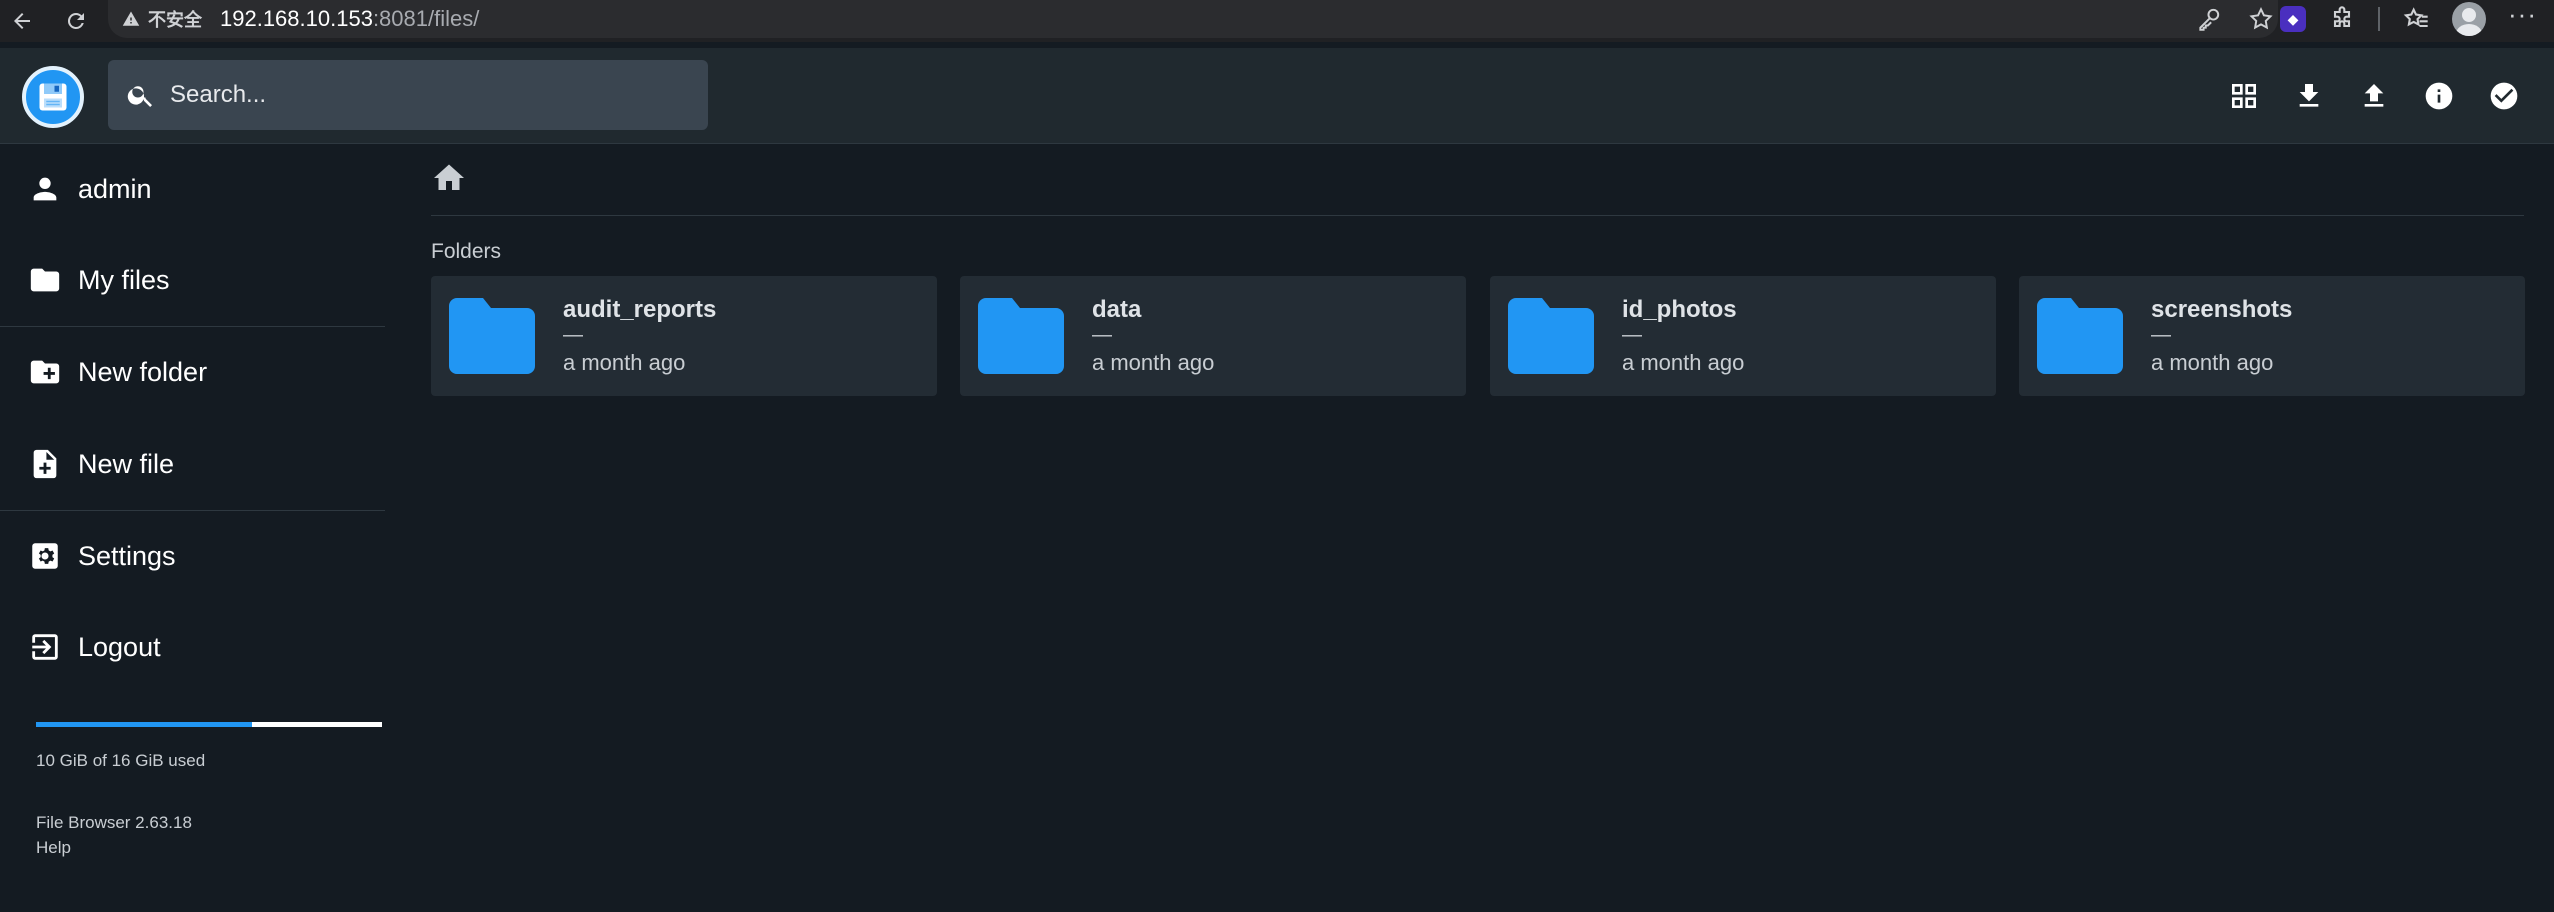 This screenshot has height=912, width=2554. I want to click on insecure-label: 不安全, so click(175, 19).